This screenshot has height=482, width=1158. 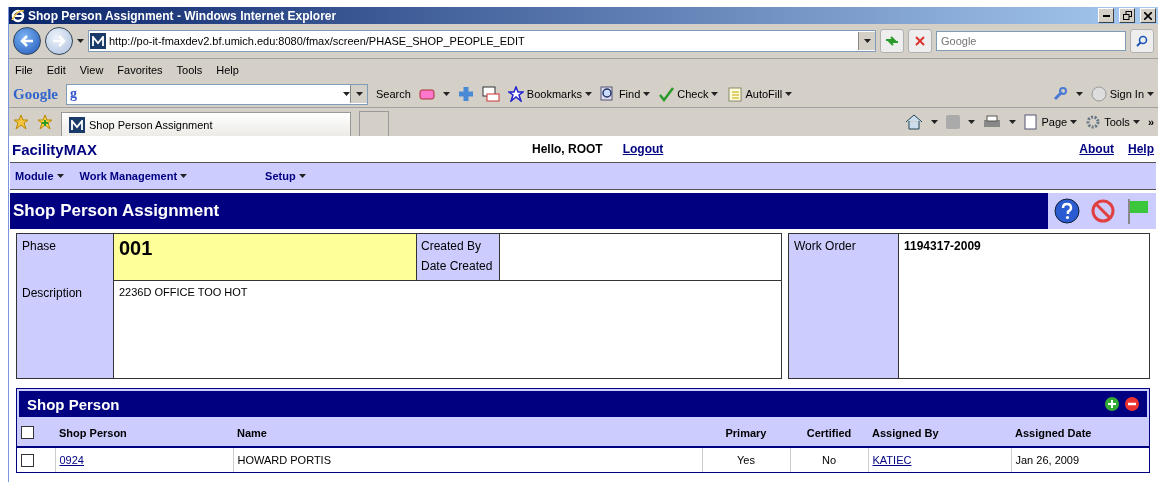 What do you see at coordinates (1080, 459) in the screenshot?
I see `table-cell: Jan 26, 2009` at bounding box center [1080, 459].